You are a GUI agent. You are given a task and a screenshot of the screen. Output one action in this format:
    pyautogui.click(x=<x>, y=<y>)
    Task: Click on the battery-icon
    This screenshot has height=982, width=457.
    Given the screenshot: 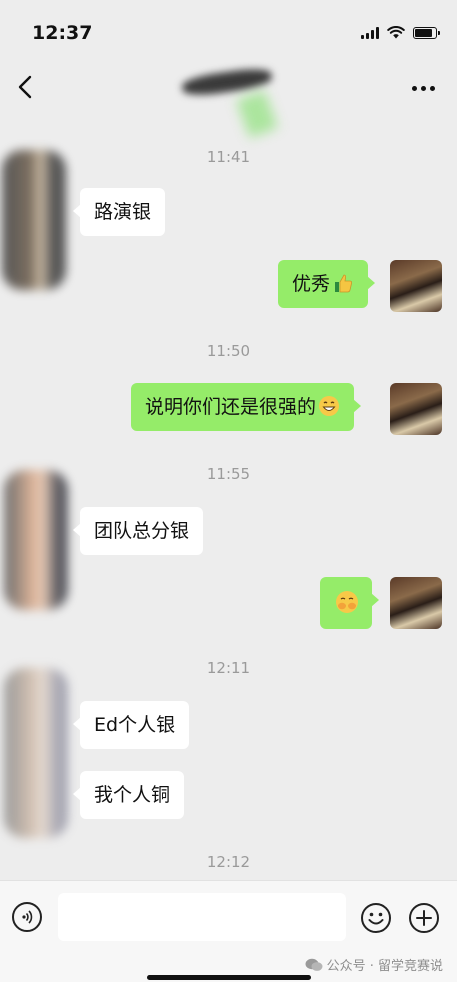 What is the action you would take?
    pyautogui.click(x=426, y=32)
    